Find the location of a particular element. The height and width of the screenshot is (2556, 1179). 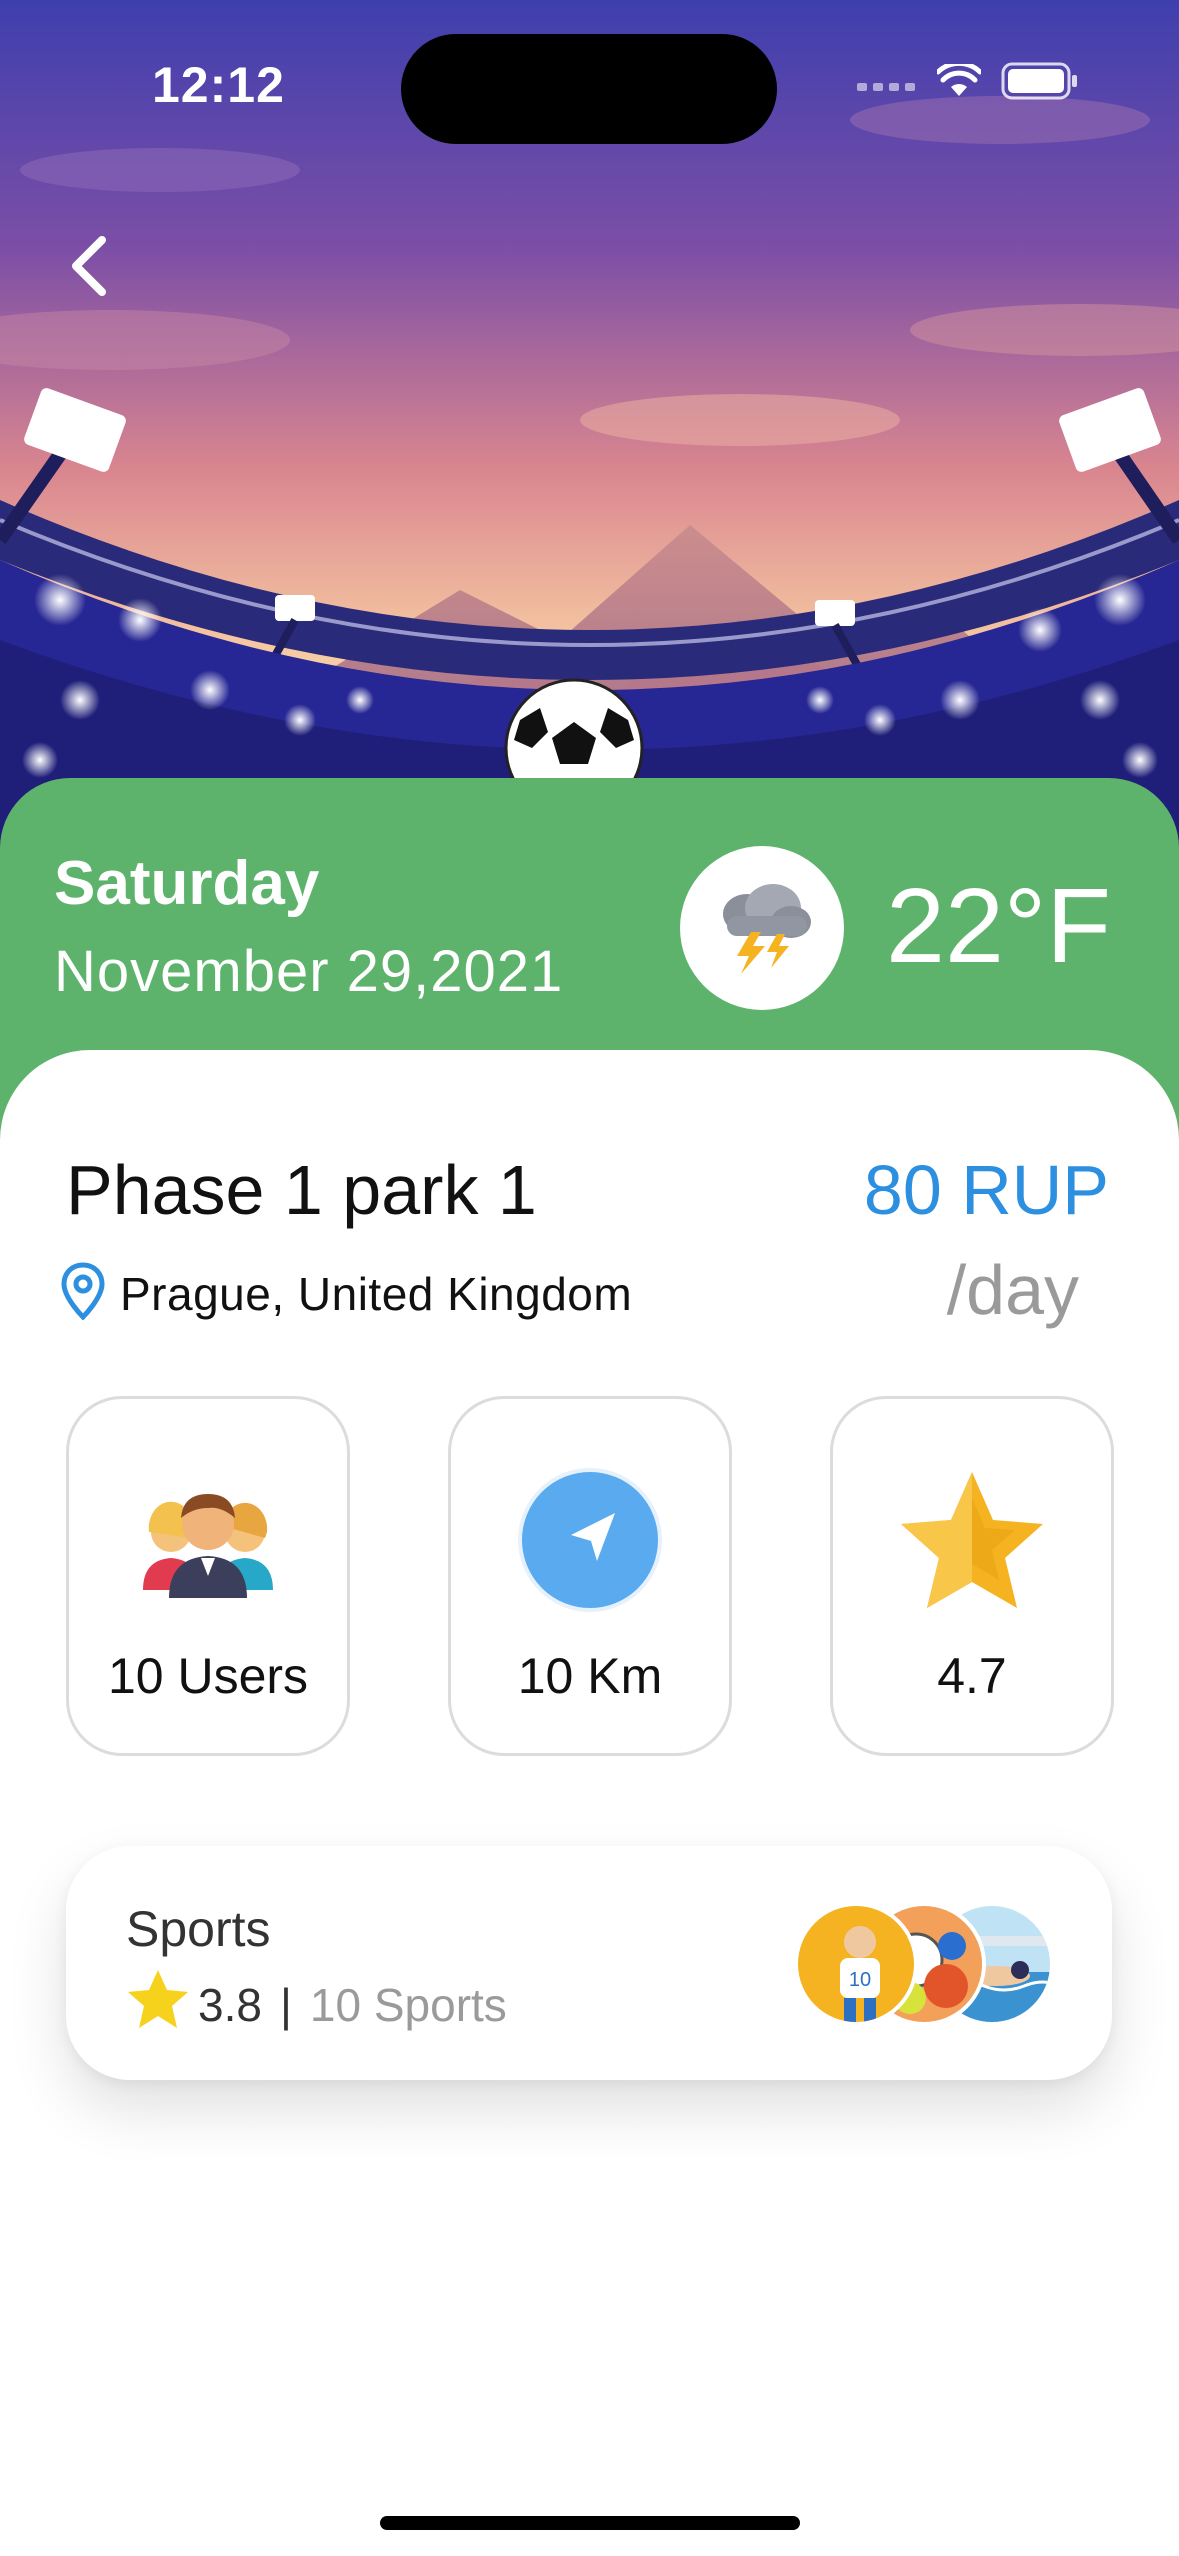

map-pin-icon is located at coordinates (83, 1293).